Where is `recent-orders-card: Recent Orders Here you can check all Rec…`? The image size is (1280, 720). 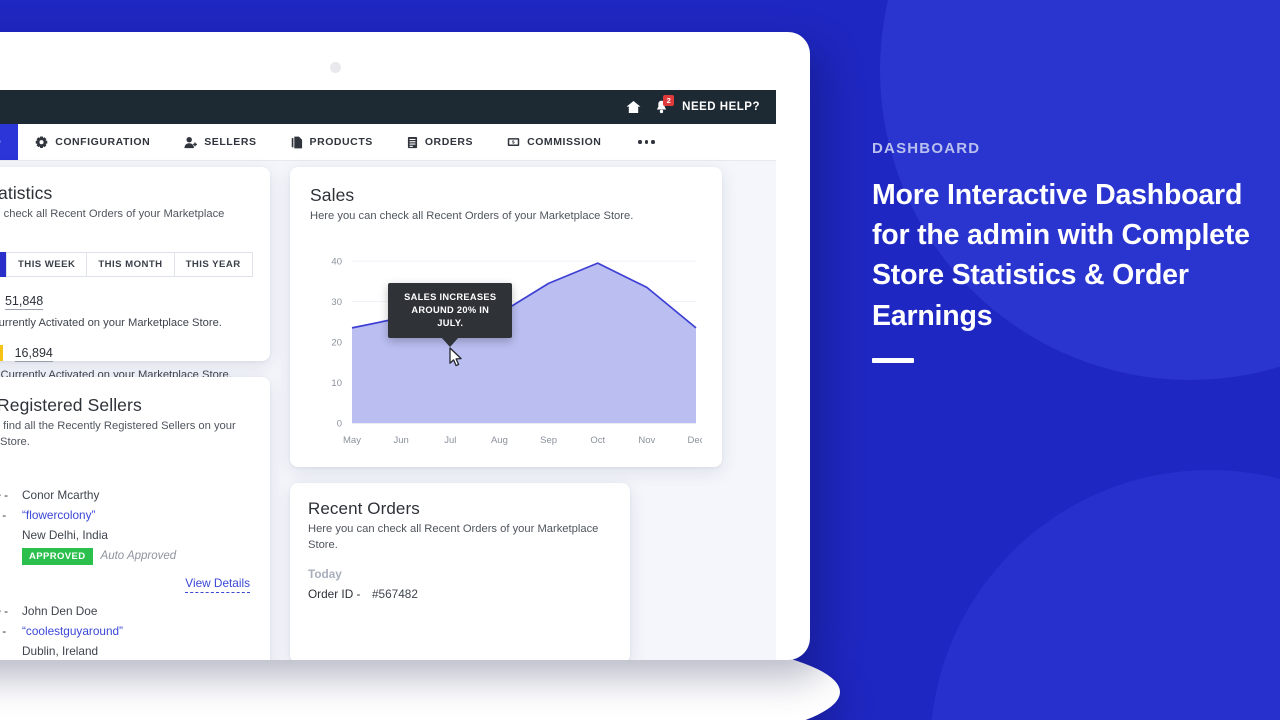 recent-orders-card: Recent Orders Here you can check all Rec… is located at coordinates (460, 571).